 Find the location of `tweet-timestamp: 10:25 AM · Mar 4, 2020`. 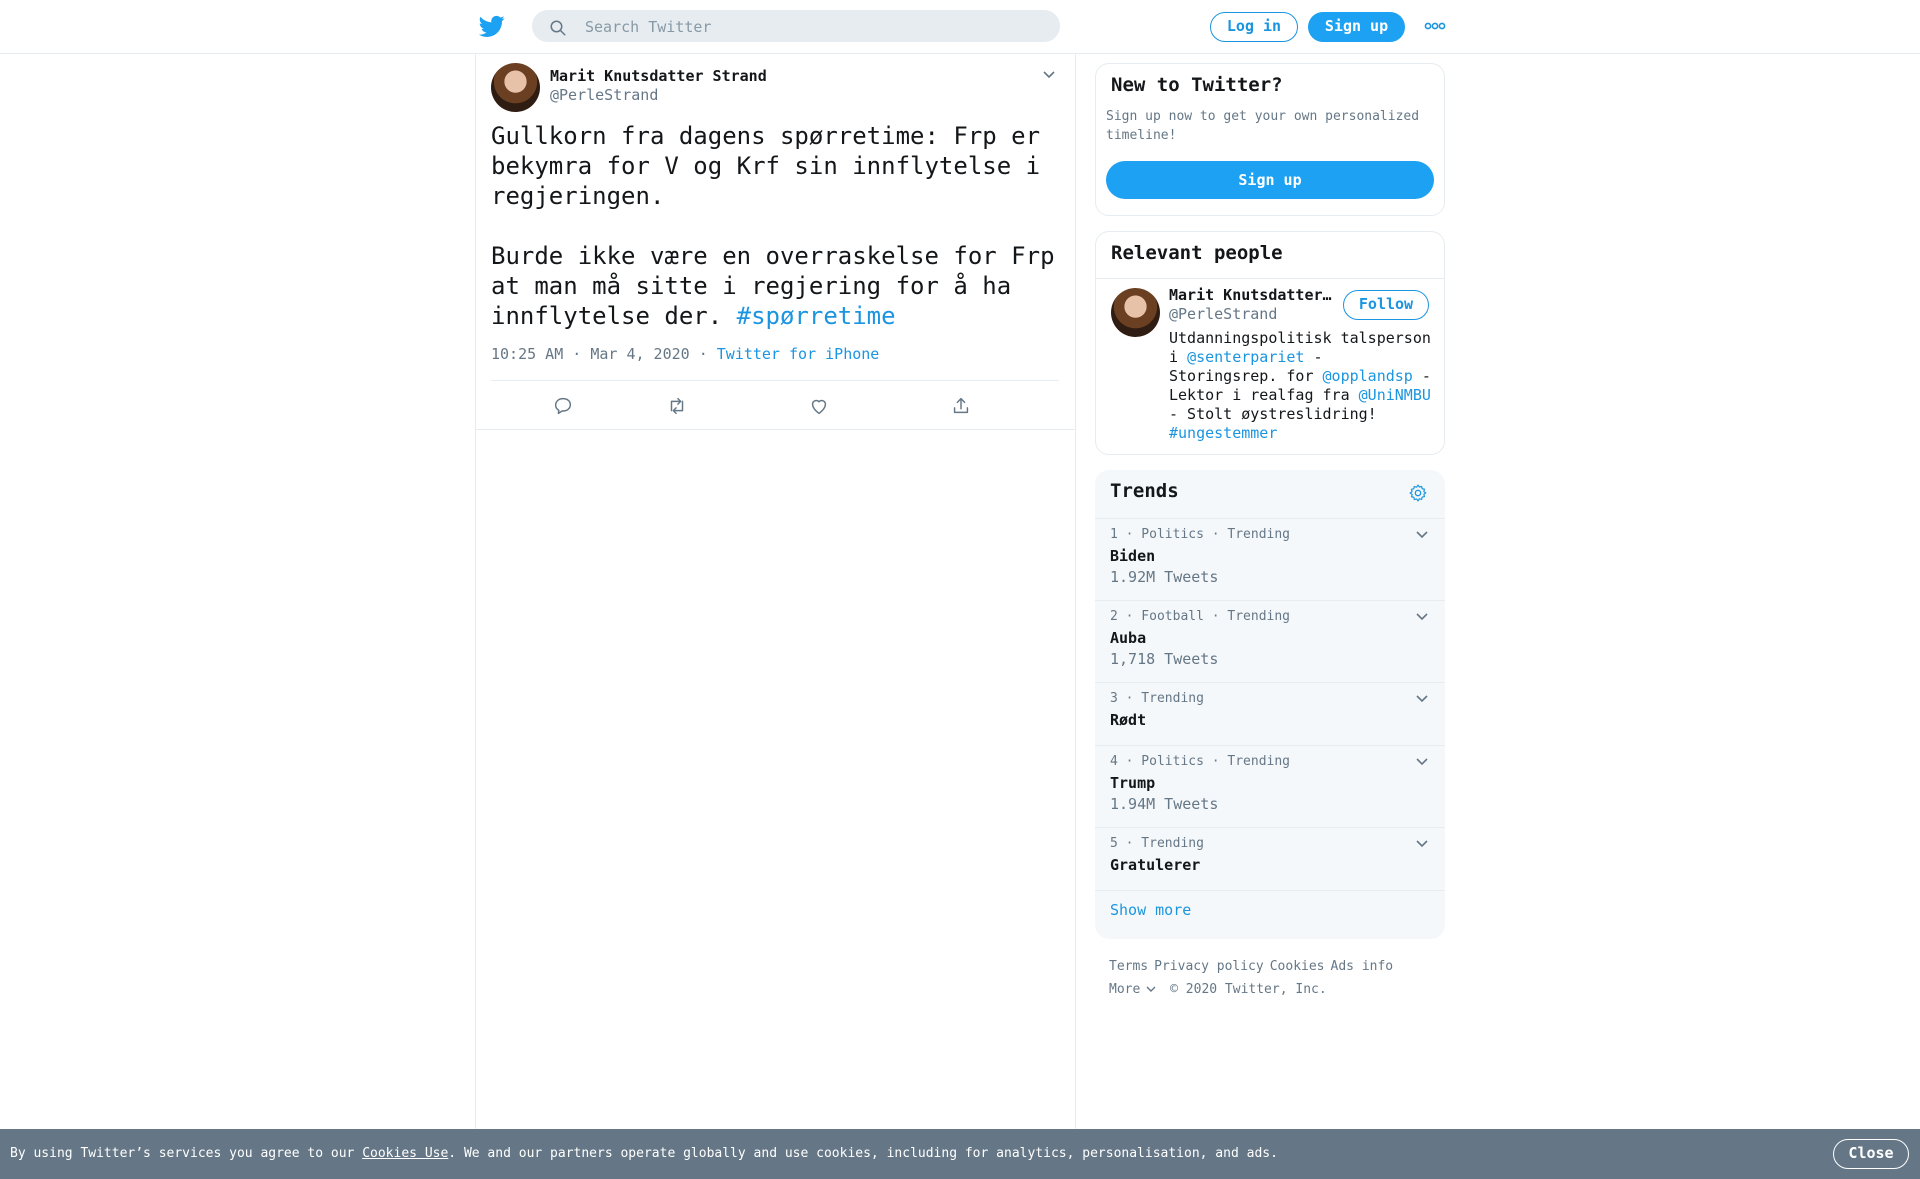

tweet-timestamp: 10:25 AM · Mar 4, 2020 is located at coordinates (590, 354).